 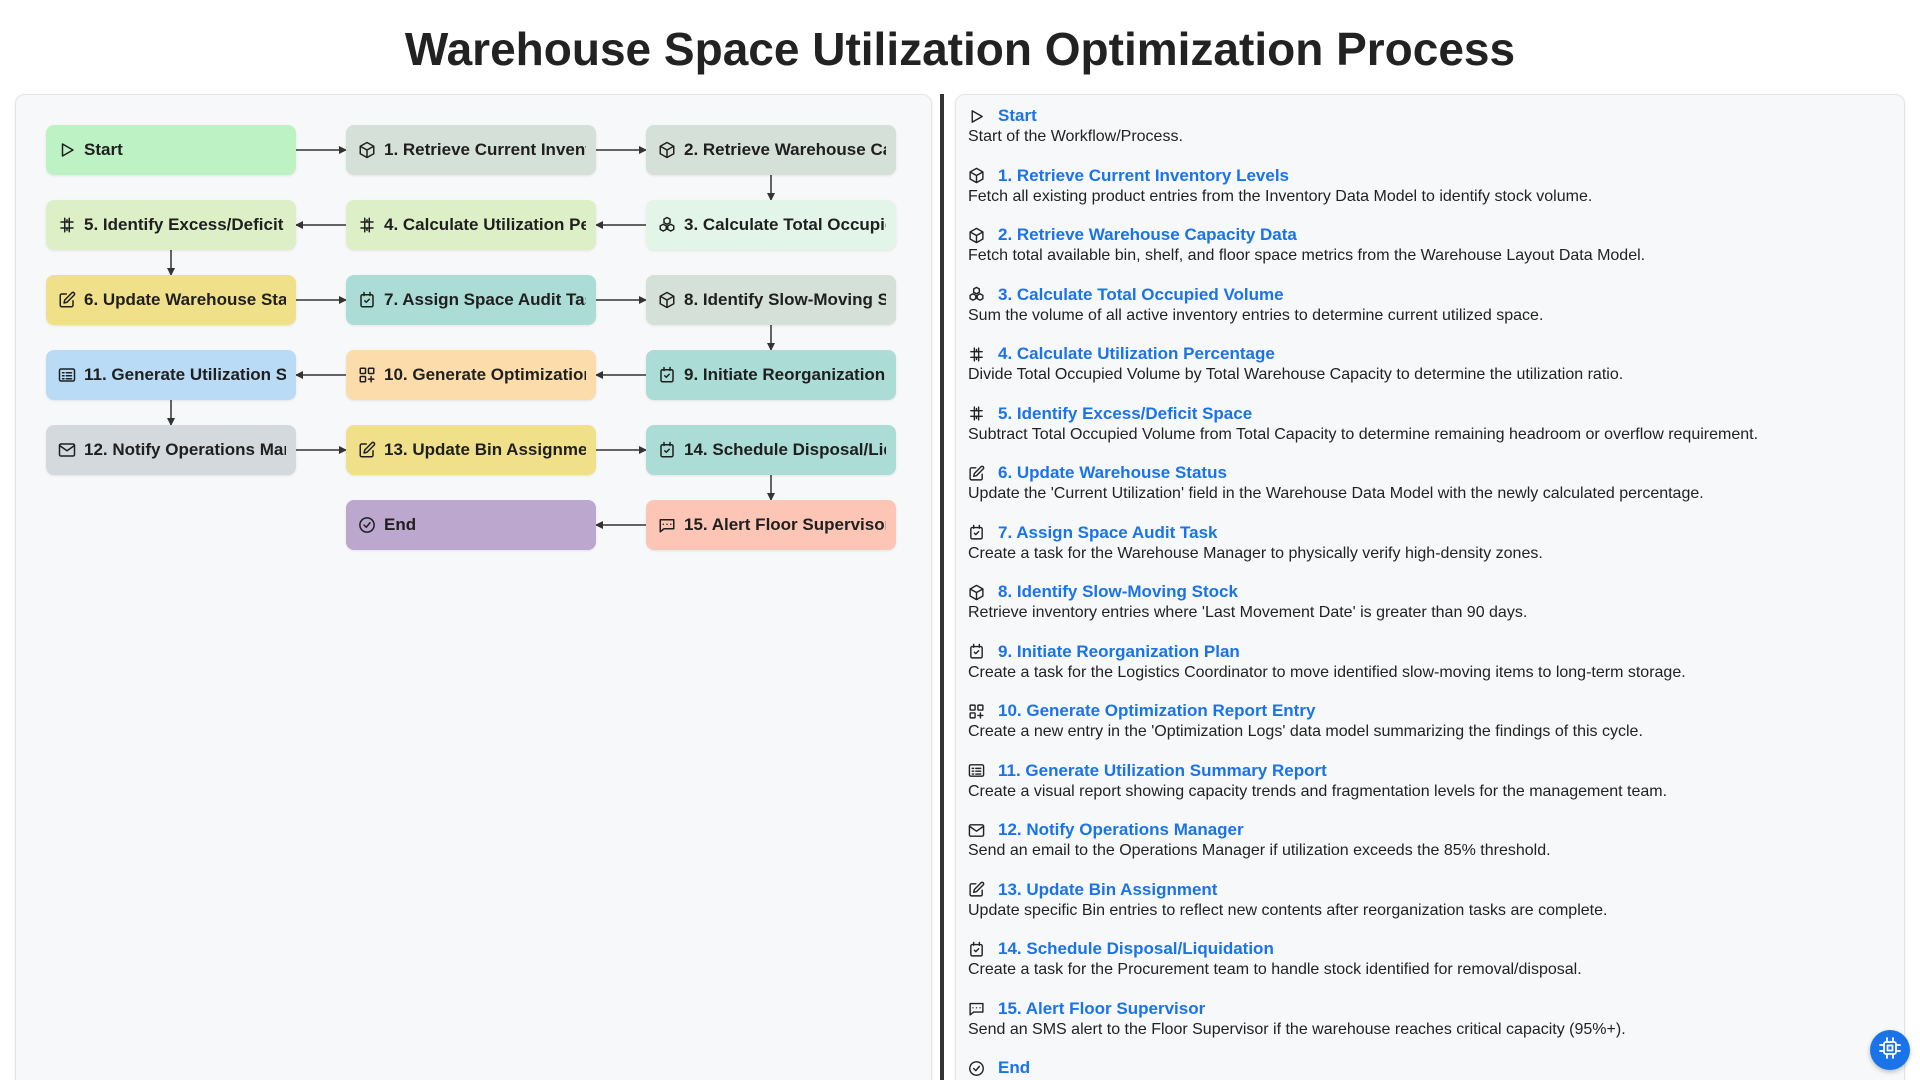 I want to click on flow-node-s7: 7. Assign Space Audit Task, so click(x=471, y=300).